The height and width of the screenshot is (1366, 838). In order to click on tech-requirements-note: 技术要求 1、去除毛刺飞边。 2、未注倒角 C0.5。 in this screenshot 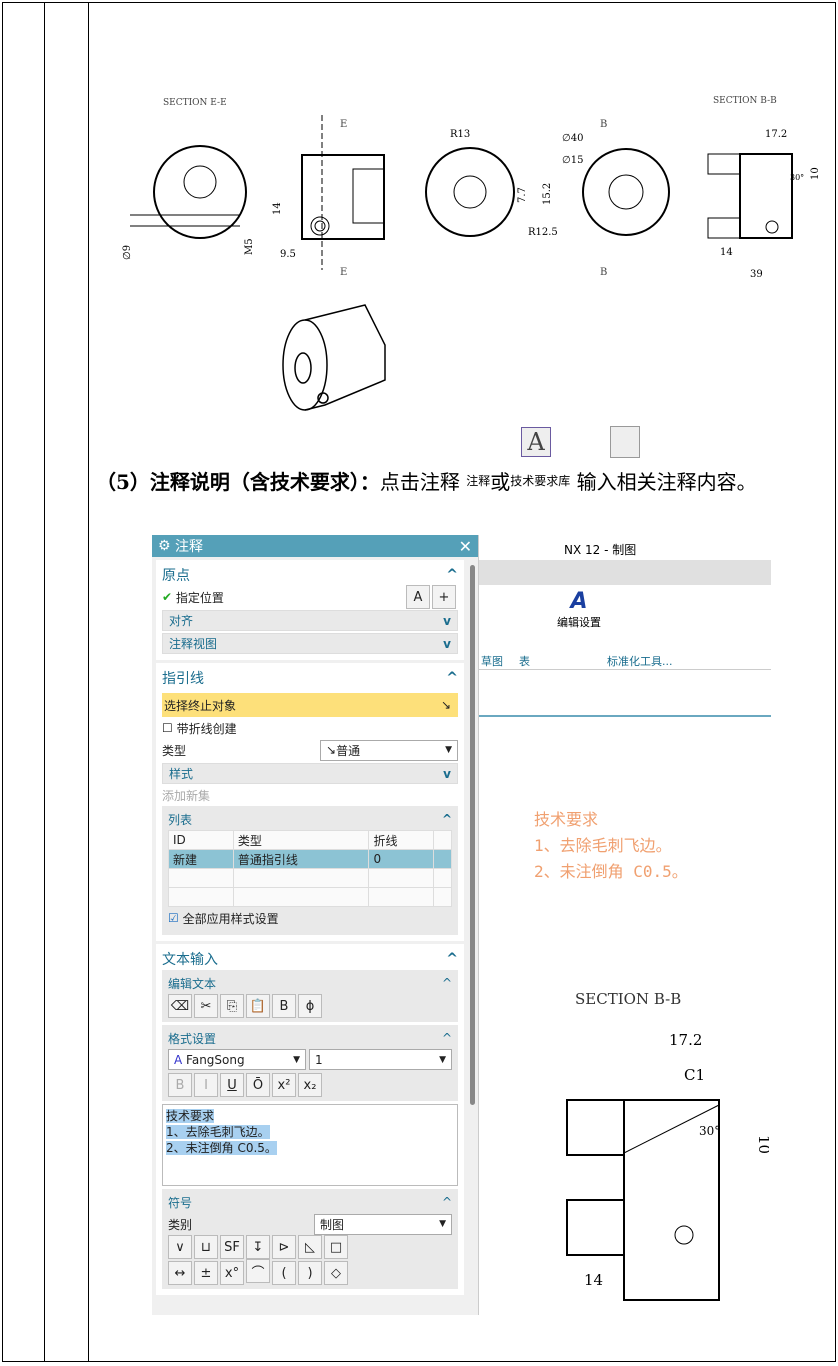, I will do `click(611, 846)`.